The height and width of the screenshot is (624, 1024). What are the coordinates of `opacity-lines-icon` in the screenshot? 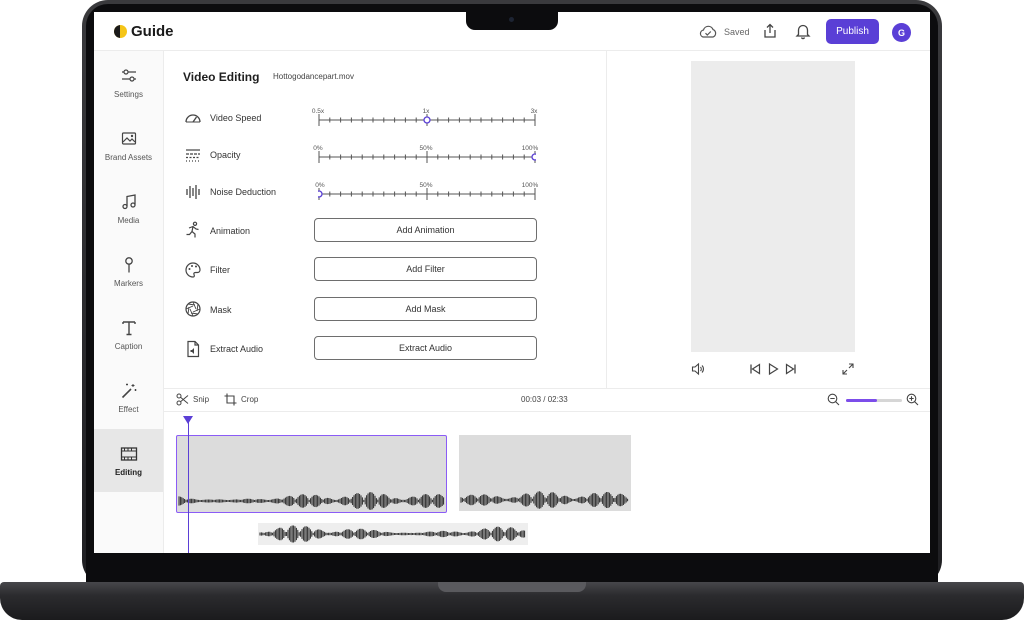 It's located at (193, 155).